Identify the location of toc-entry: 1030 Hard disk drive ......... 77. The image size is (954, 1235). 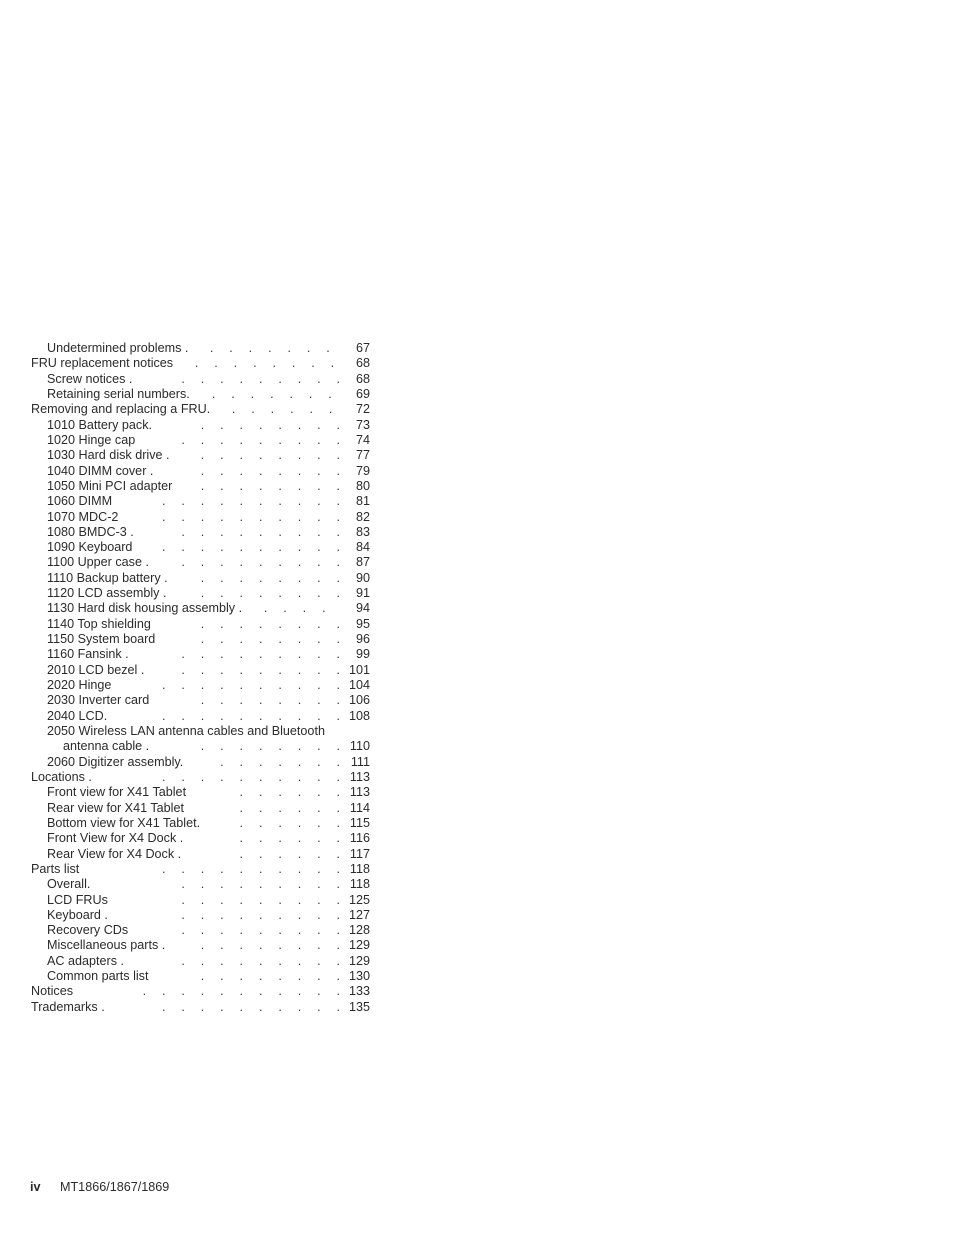
(200, 455).